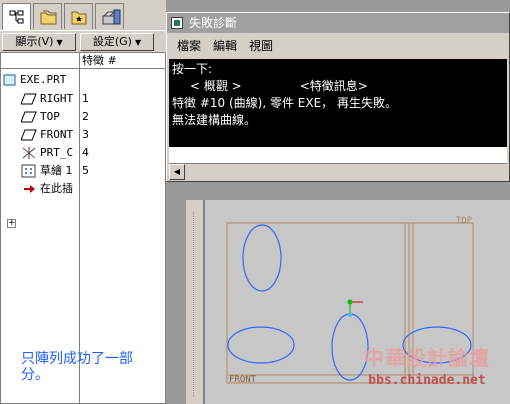 Image resolution: width=510 pixels, height=404 pixels. Describe the element at coordinates (57, 134) in the screenshot. I see `tree-item-label: FRONT` at that location.